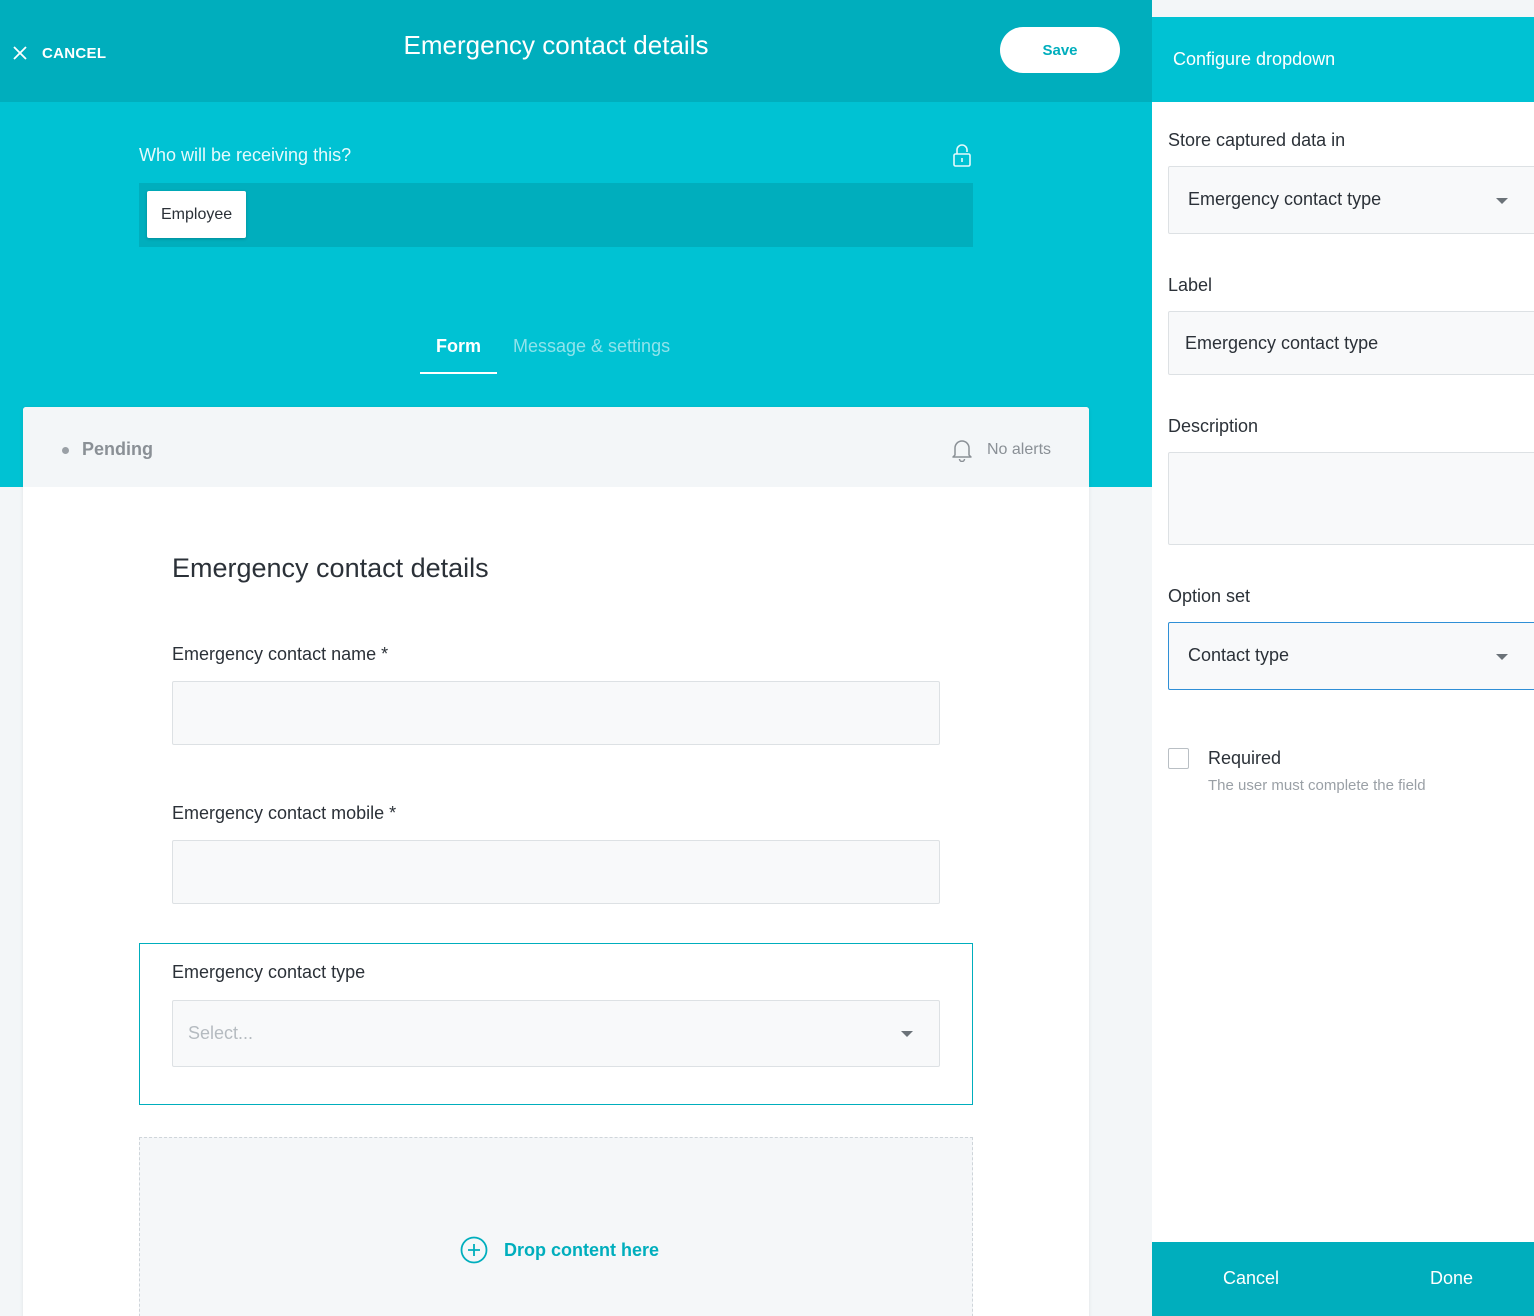 The width and height of the screenshot is (1534, 1316). Describe the element at coordinates (117, 449) in the screenshot. I see `status-label: Pending` at that location.